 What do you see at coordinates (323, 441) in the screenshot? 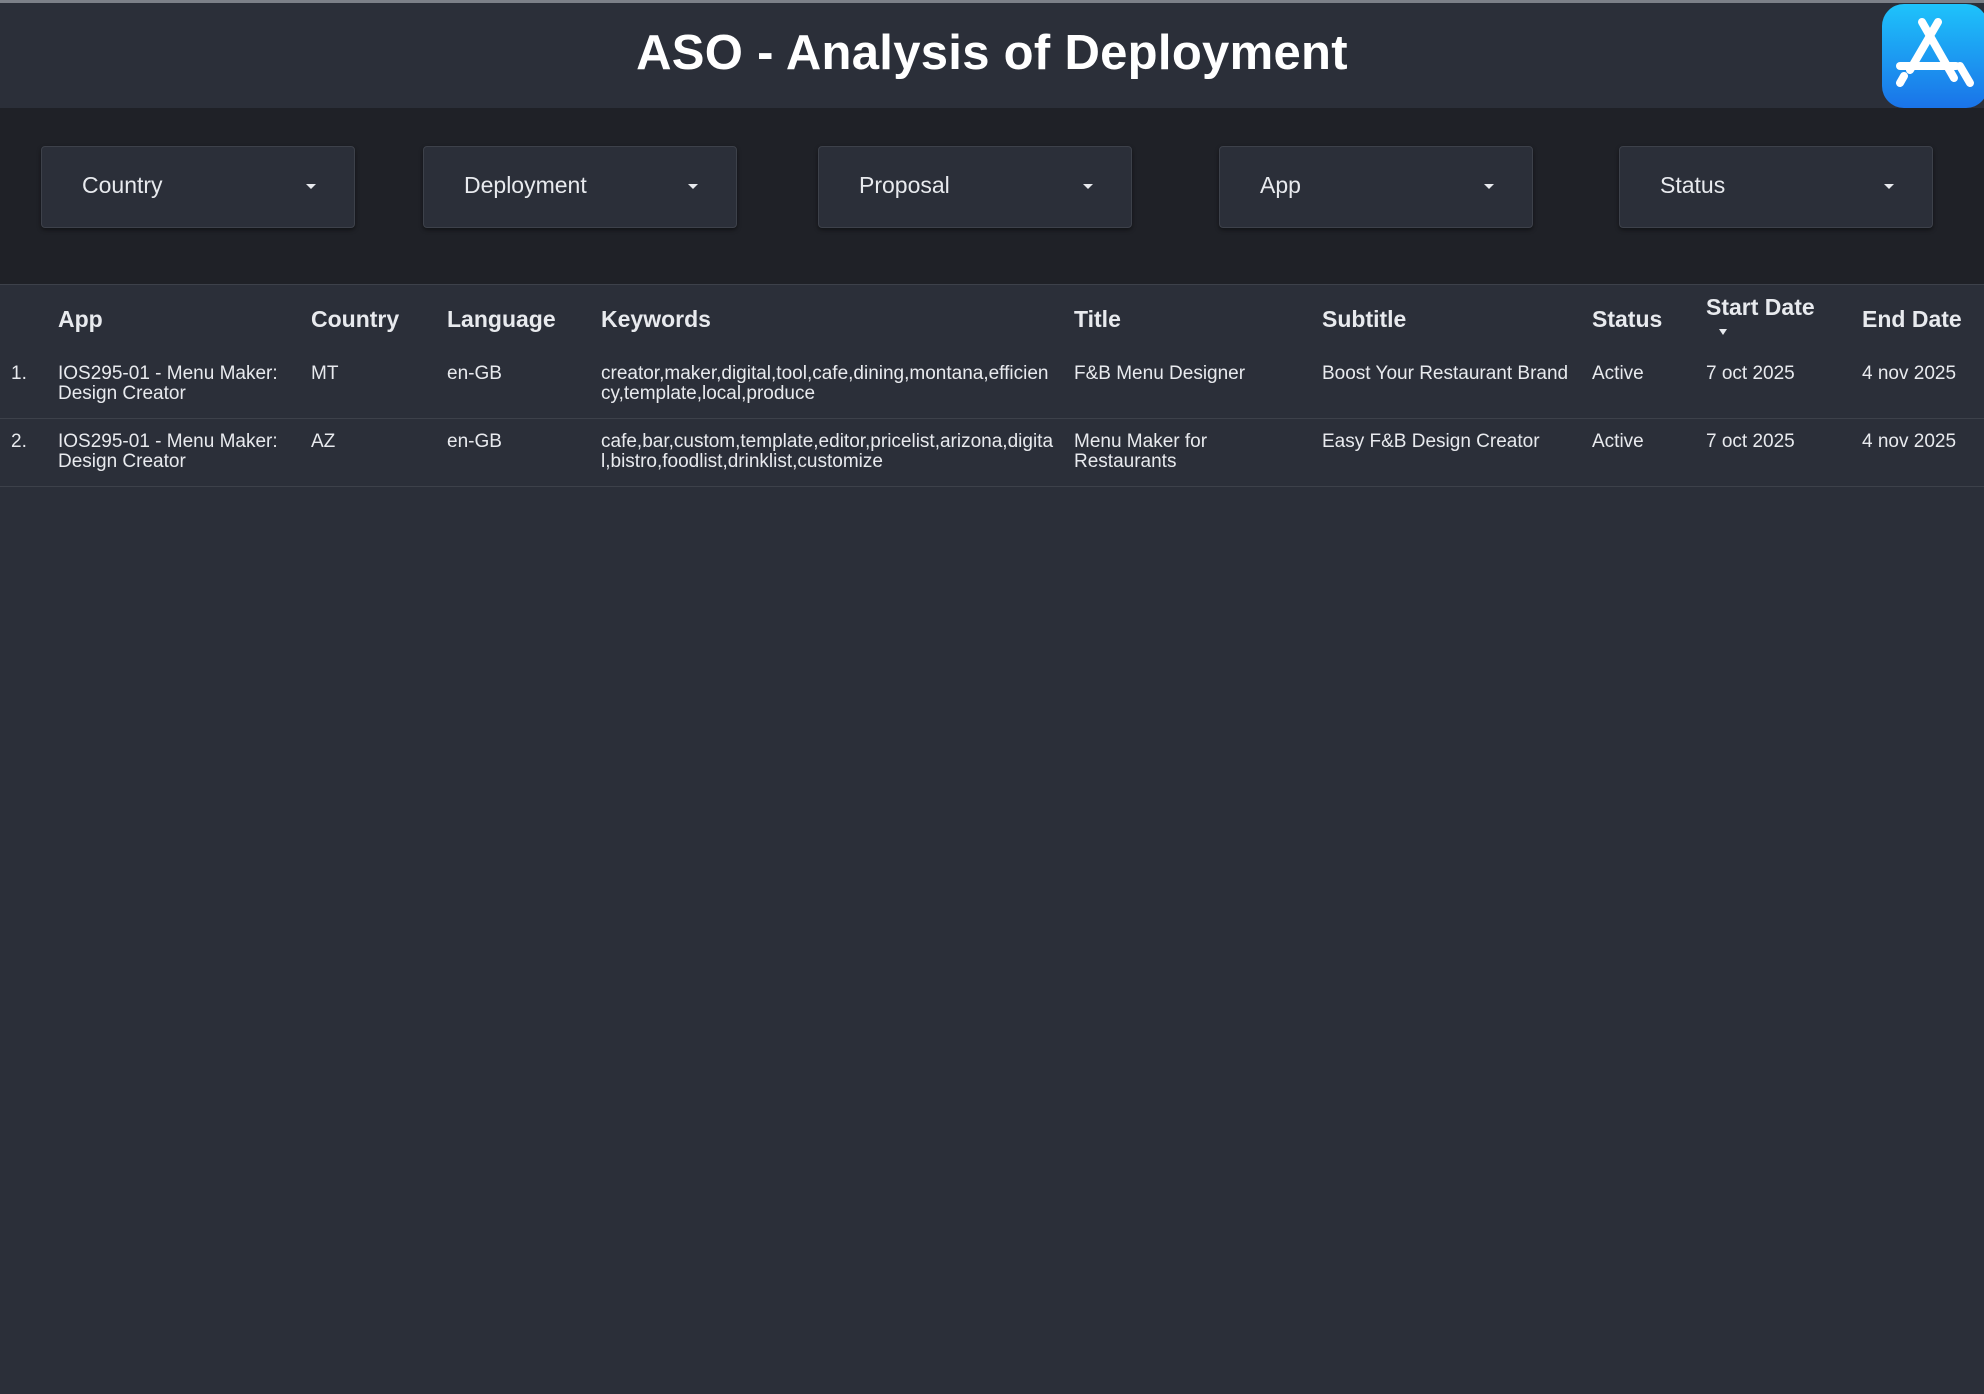
I see `cell-country: AZ` at bounding box center [323, 441].